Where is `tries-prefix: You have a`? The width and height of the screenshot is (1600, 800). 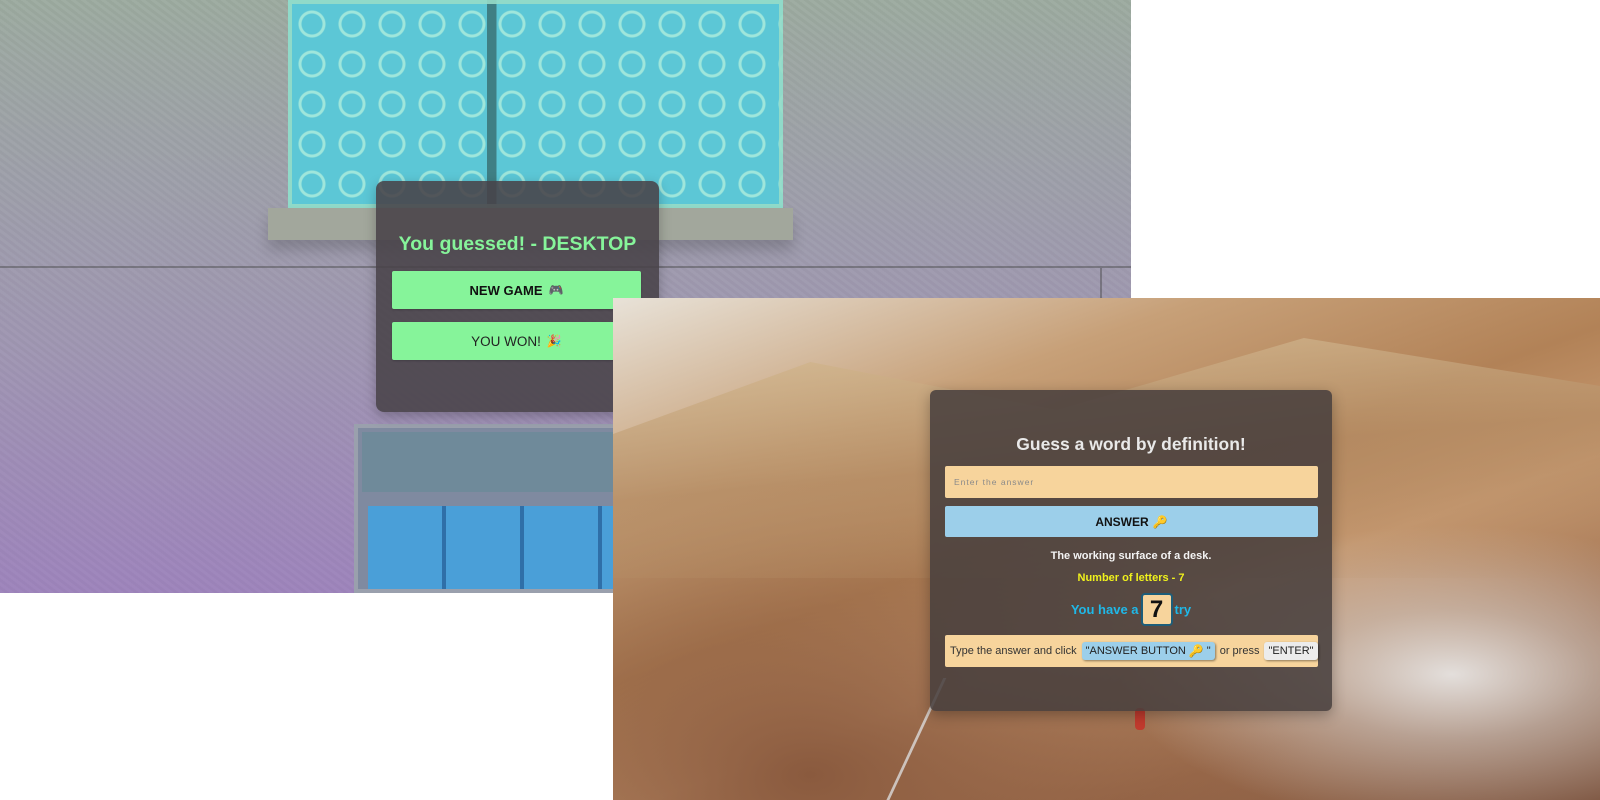
tries-prefix: You have a is located at coordinates (1104, 609).